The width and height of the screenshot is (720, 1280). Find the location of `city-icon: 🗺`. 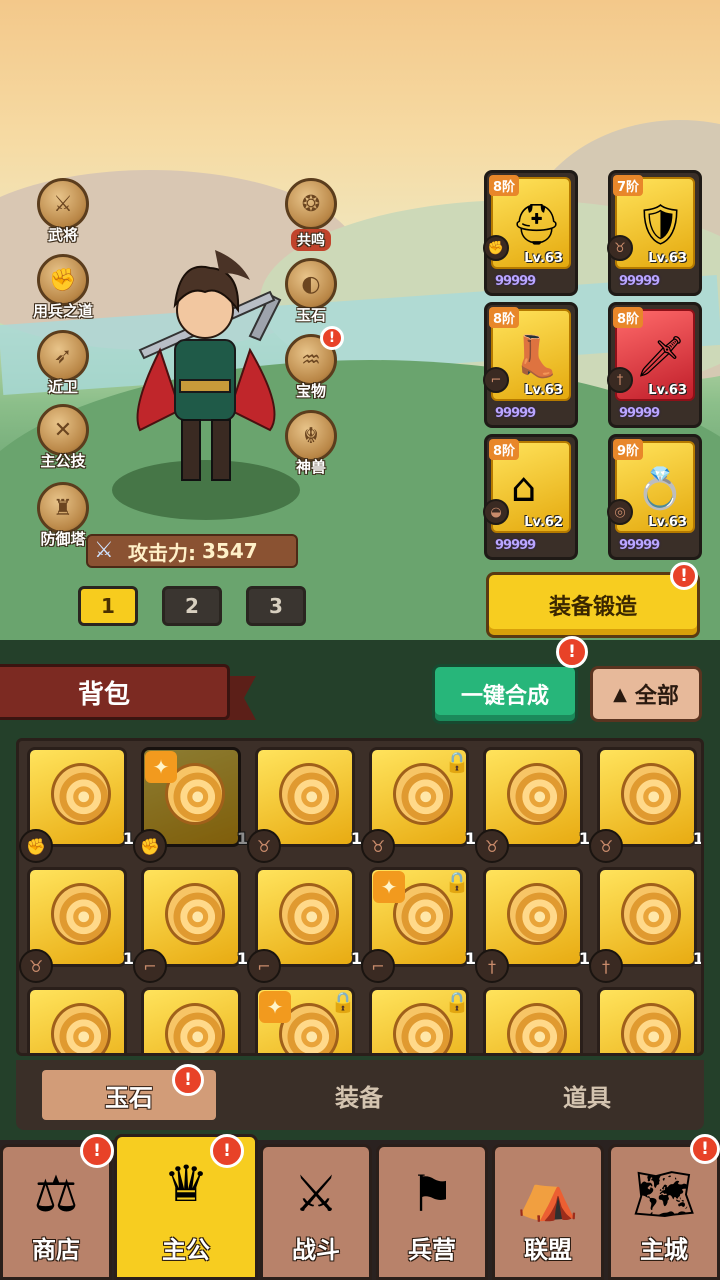

city-icon: 🗺 is located at coordinates (664, 1194).